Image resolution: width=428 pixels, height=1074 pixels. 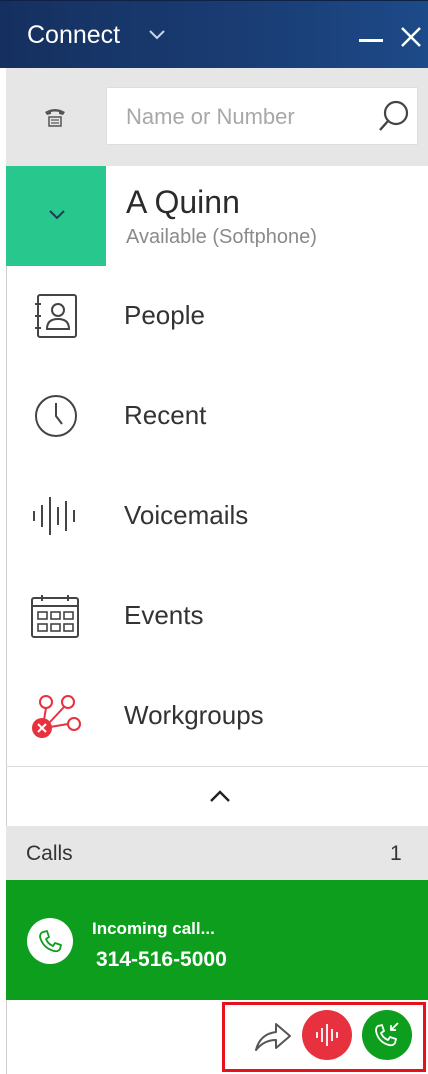 What do you see at coordinates (50, 941) in the screenshot?
I see `phone-icon` at bounding box center [50, 941].